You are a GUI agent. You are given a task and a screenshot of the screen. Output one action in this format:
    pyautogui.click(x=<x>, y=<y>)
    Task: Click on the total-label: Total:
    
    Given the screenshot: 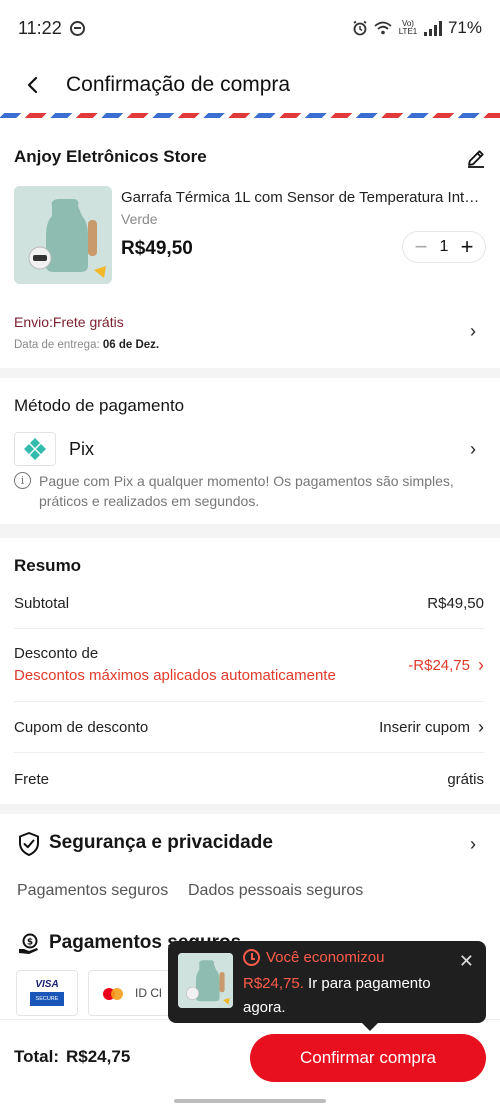 What is the action you would take?
    pyautogui.click(x=37, y=1056)
    